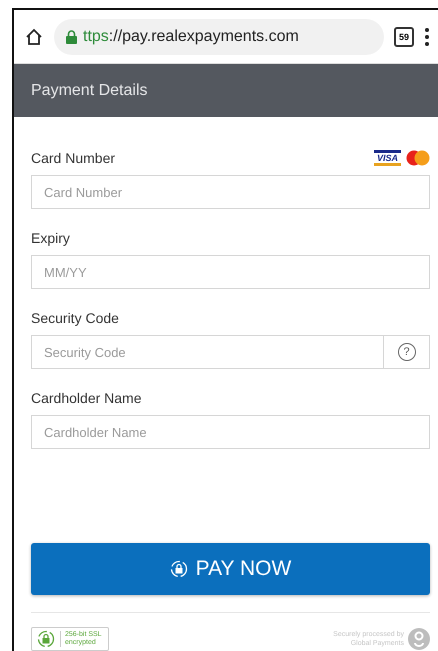 This screenshot has height=651, width=438. What do you see at coordinates (34, 36) in the screenshot?
I see `home-icon` at bounding box center [34, 36].